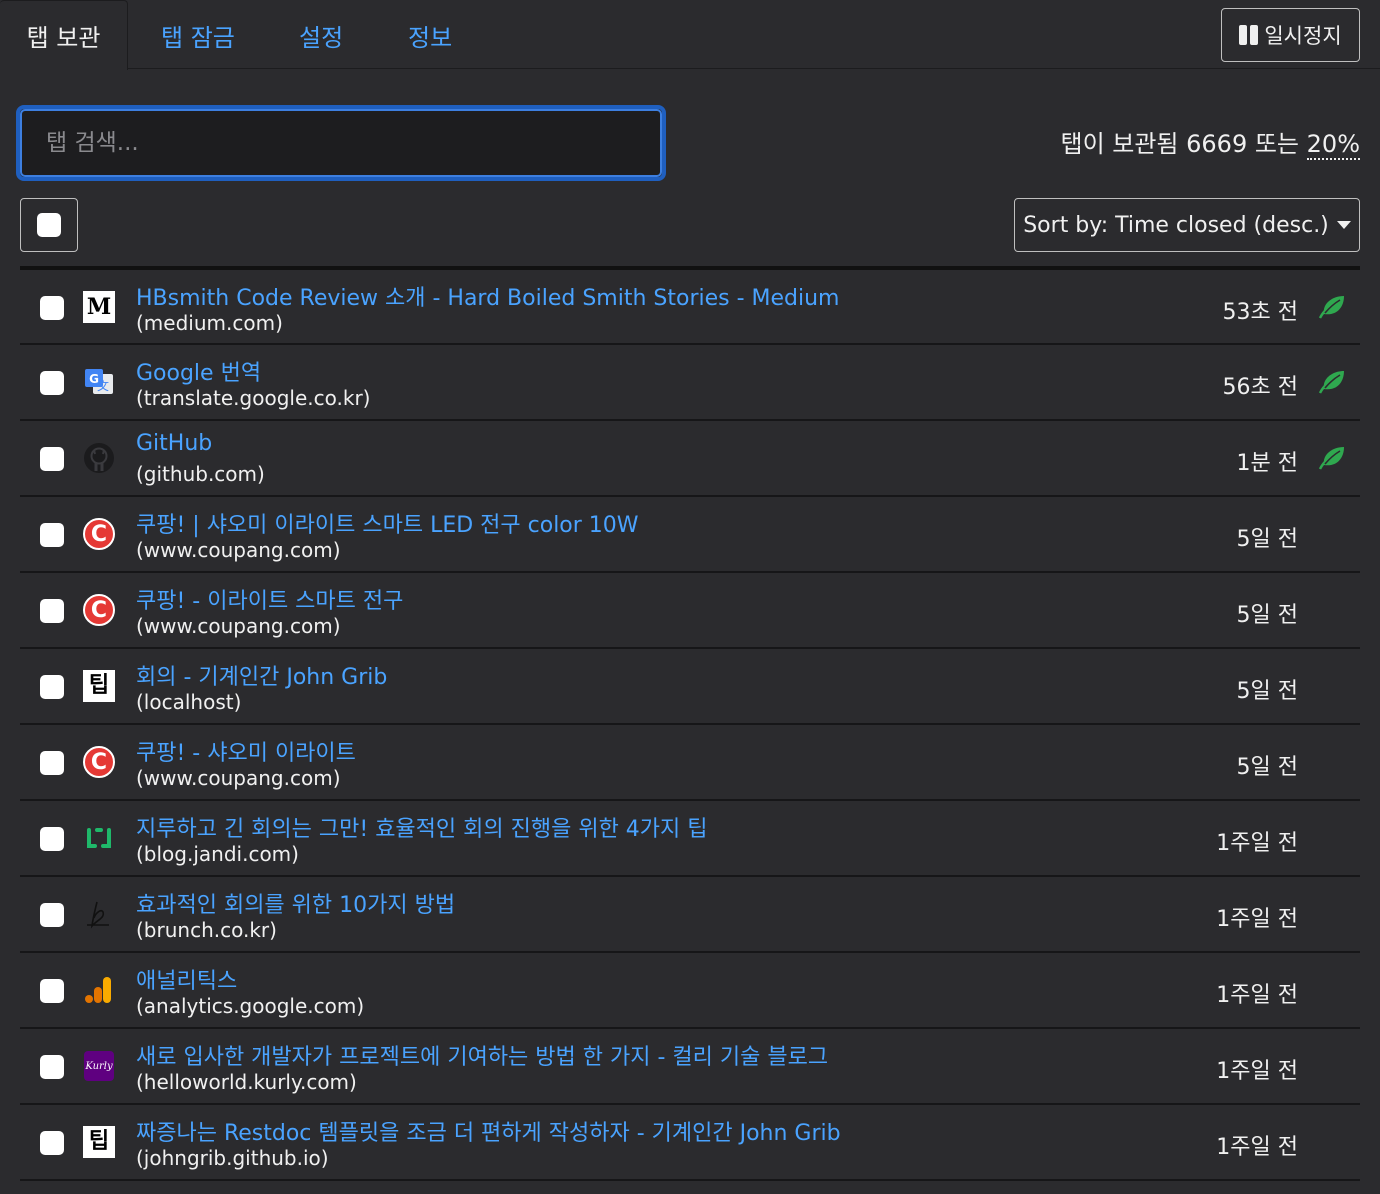 The height and width of the screenshot is (1194, 1380). Describe the element at coordinates (99, 1066) in the screenshot. I see `kurly-icon: Kurly` at that location.